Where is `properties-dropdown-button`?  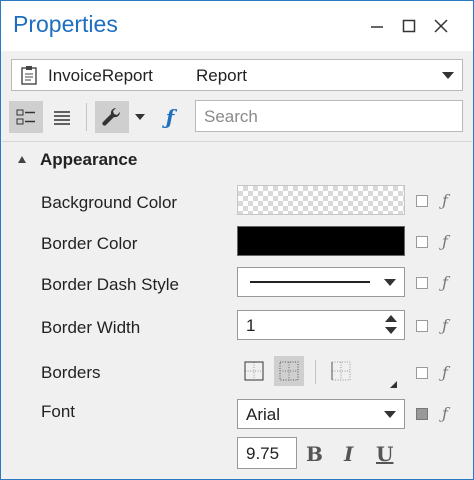
properties-dropdown-button is located at coordinates (140, 117).